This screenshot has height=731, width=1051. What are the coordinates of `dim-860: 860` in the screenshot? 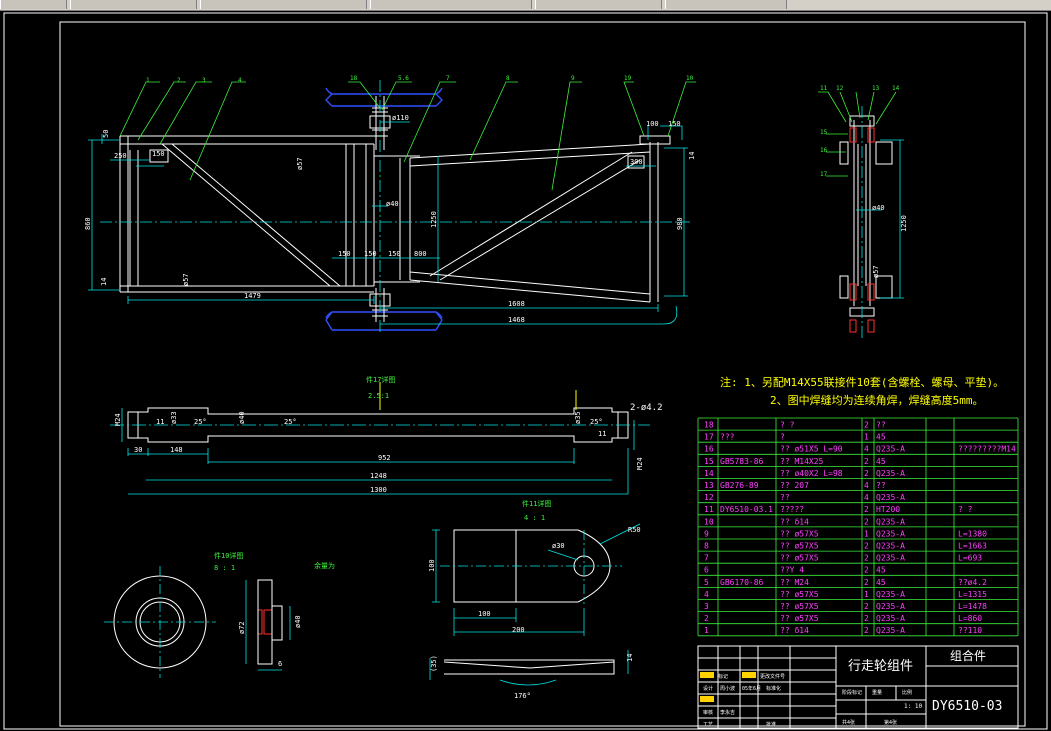 It's located at (88, 223).